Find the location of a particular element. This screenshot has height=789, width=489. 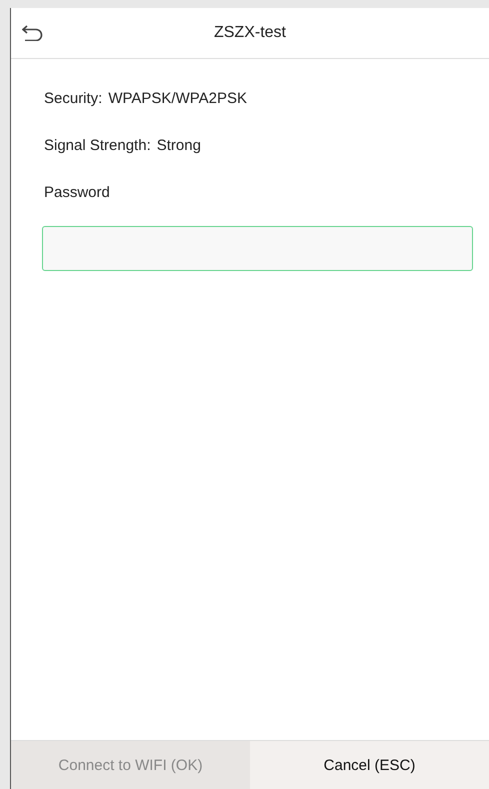

info-label: Security: is located at coordinates (73, 98).